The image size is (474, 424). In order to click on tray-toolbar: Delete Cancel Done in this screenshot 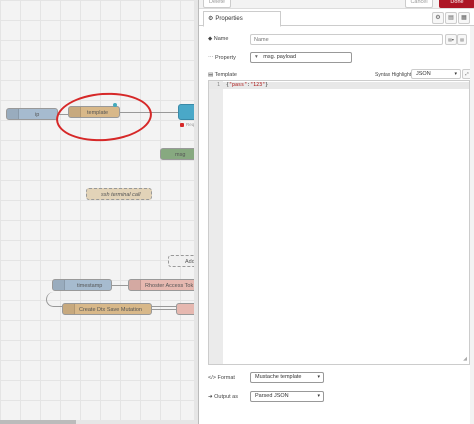, I will do `click(336, 4)`.